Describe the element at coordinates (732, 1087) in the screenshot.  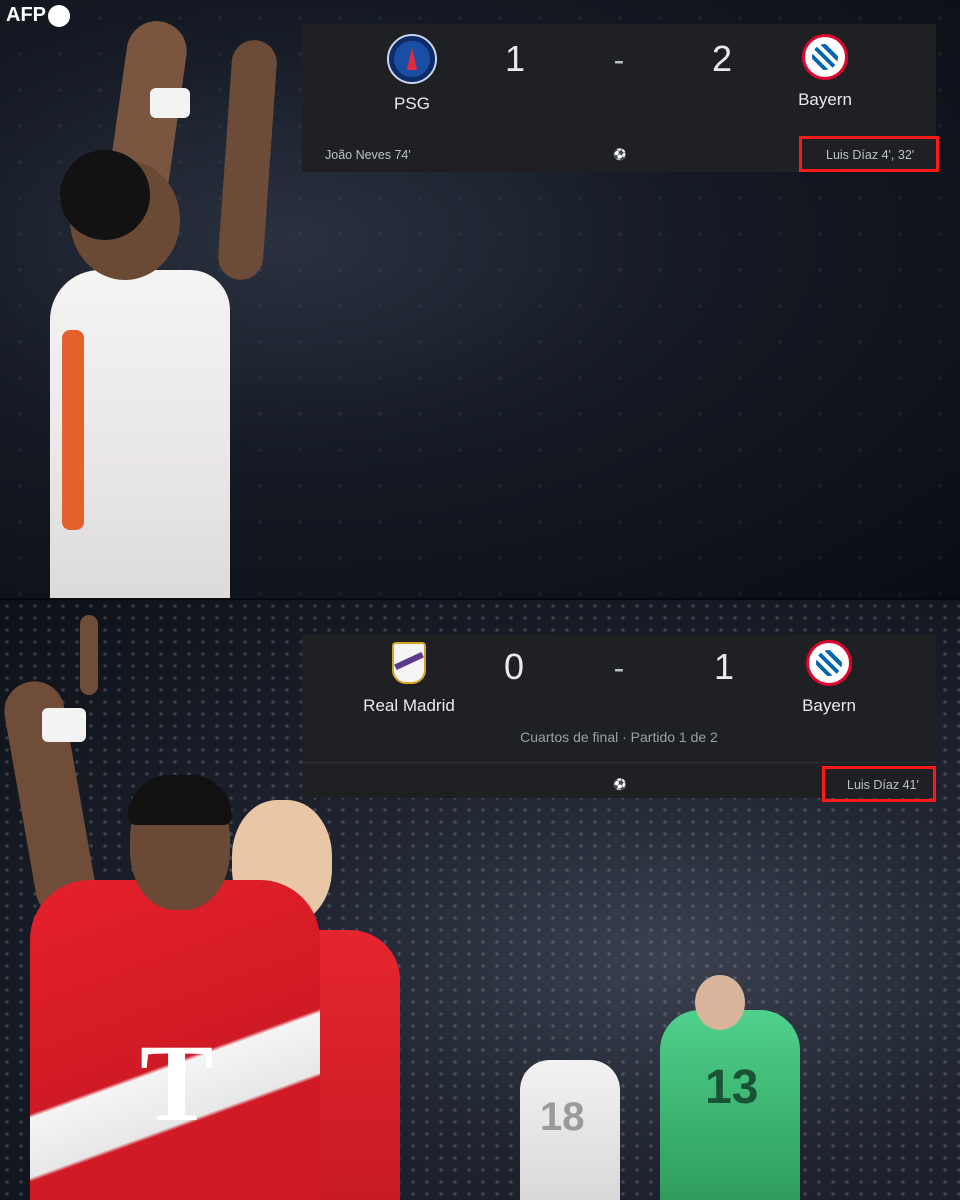
I see `goalkeeper-number: 13` at that location.